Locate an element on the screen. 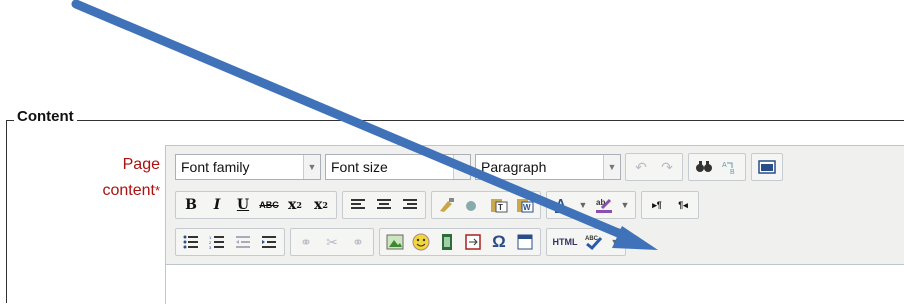  font-size-select: Font size ▼ is located at coordinates (398, 167).